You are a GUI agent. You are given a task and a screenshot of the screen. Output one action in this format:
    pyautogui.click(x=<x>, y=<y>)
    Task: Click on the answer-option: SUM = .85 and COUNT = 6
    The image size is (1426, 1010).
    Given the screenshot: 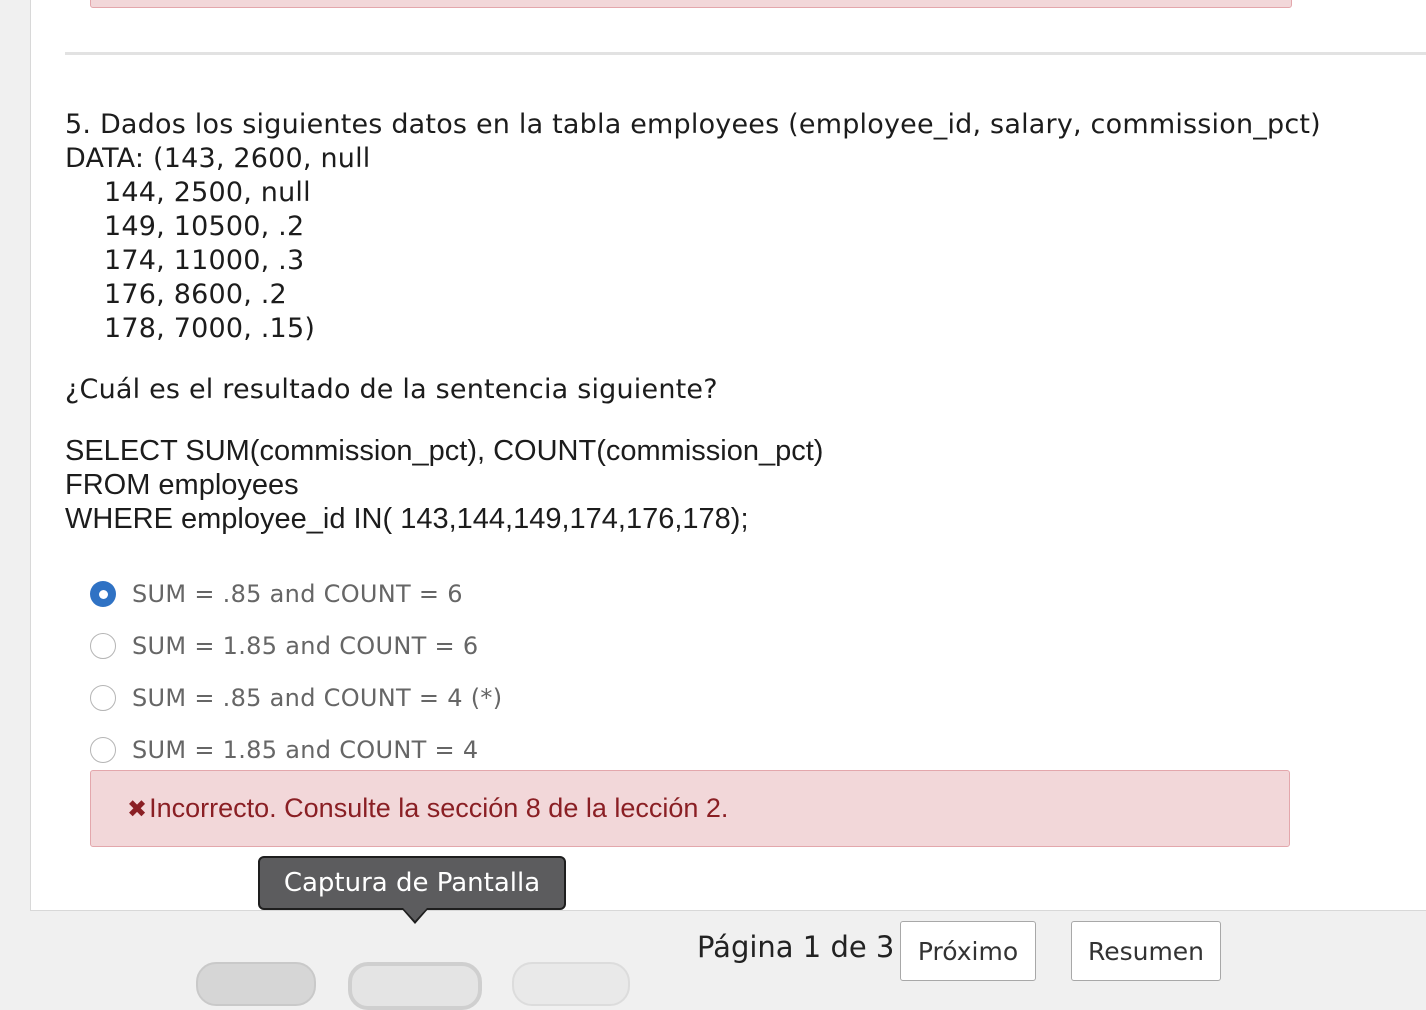 What is the action you would take?
    pyautogui.click(x=276, y=594)
    